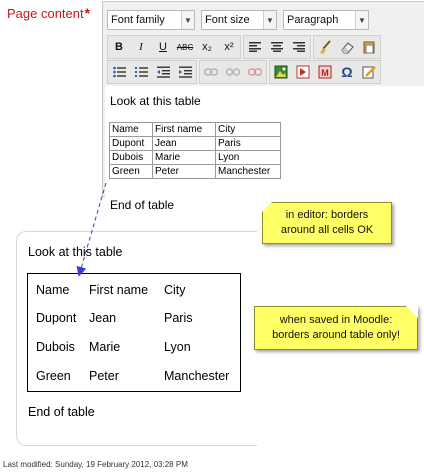 This screenshot has width=424, height=473. What do you see at coordinates (327, 230) in the screenshot?
I see `editor-note-line2: around all cells OK` at bounding box center [327, 230].